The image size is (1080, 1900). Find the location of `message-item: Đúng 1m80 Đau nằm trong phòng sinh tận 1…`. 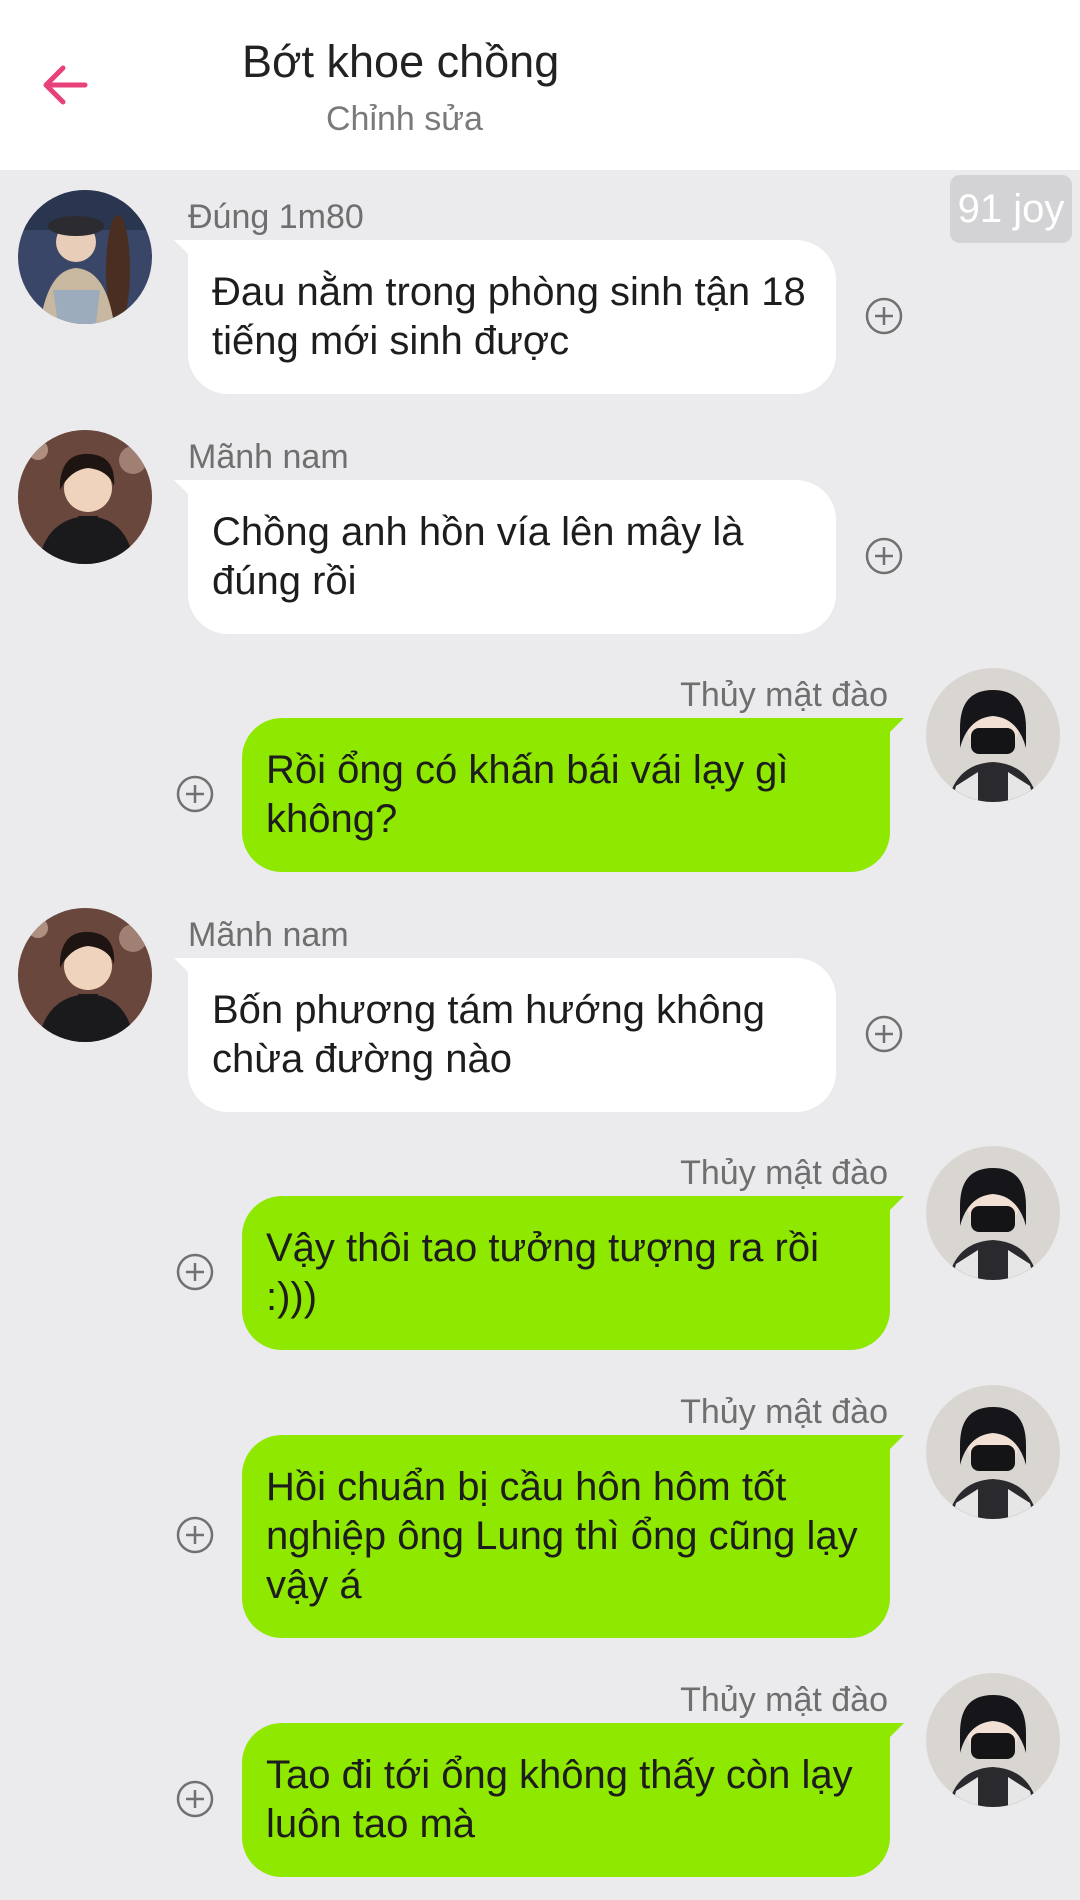

message-item: Đúng 1m80 Đau nằm trong phòng sinh tận 1… is located at coordinates (540, 295).